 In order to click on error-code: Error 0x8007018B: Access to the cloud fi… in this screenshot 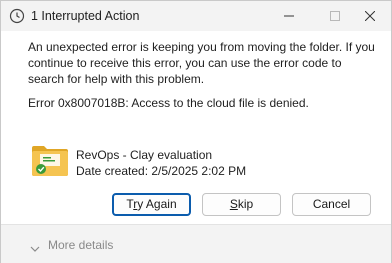, I will do `click(168, 103)`.